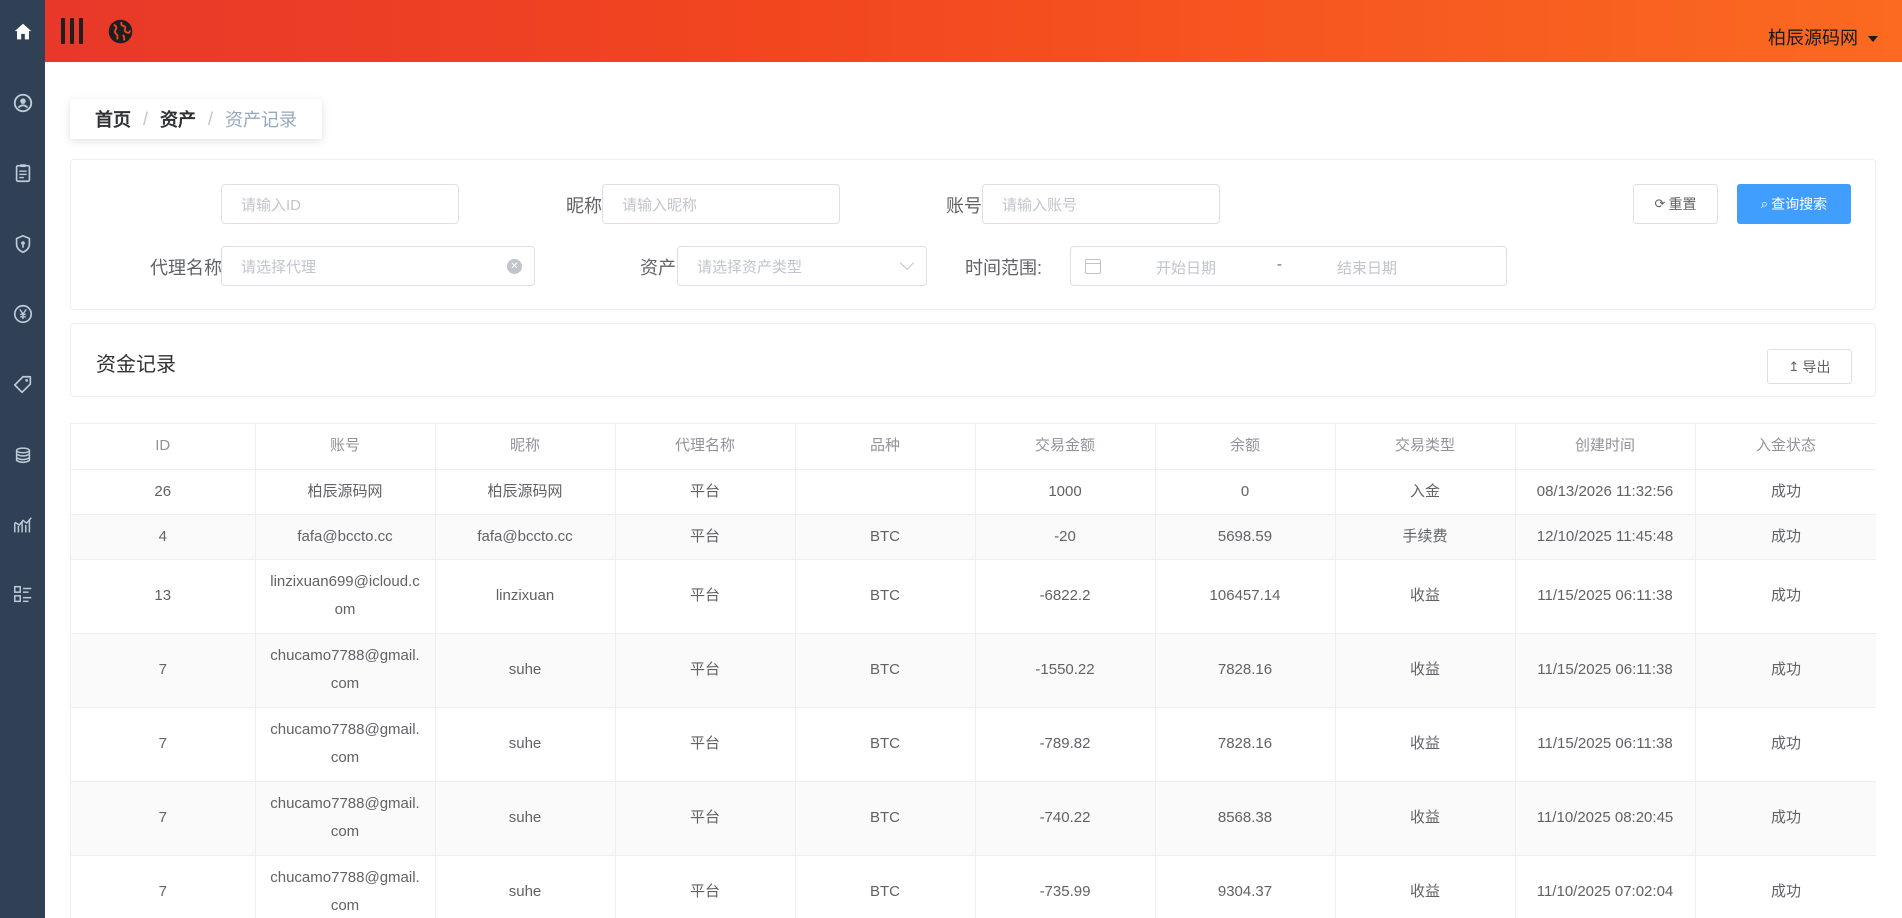 The height and width of the screenshot is (918, 1902). I want to click on tag-icon, so click(22, 384).